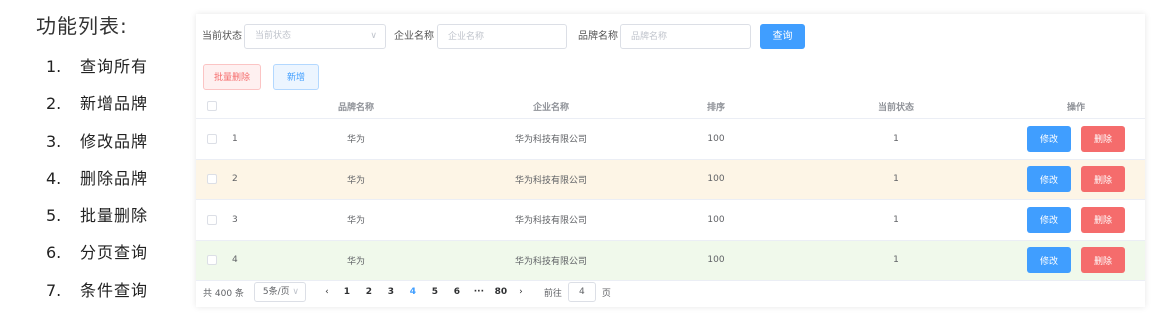 Image resolution: width=1161 pixels, height=319 pixels. I want to click on page-size-value: 5条/页, so click(276, 292).